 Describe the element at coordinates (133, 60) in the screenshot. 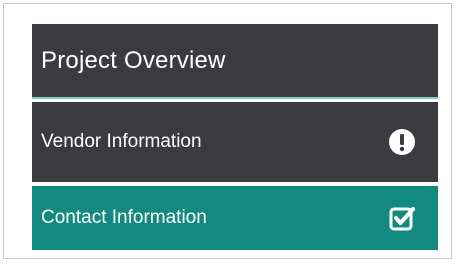

I see `nav-item-label: Project Overview` at that location.